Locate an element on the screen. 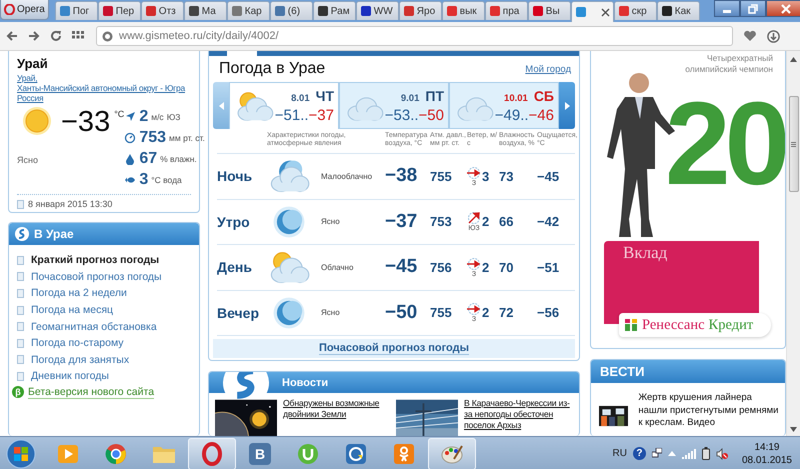 This screenshot has width=800, height=469. min-temperature: −51.. is located at coordinates (291, 115).